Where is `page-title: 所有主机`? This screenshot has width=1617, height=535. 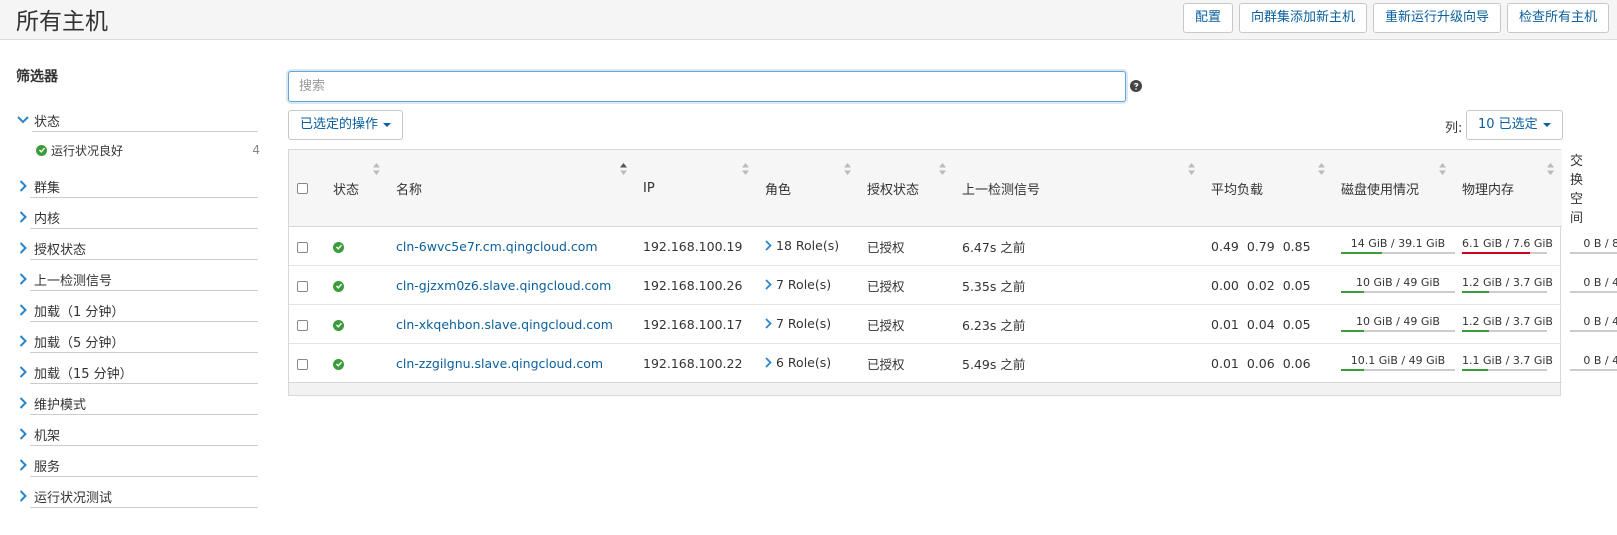
page-title: 所有主机 is located at coordinates (62, 22).